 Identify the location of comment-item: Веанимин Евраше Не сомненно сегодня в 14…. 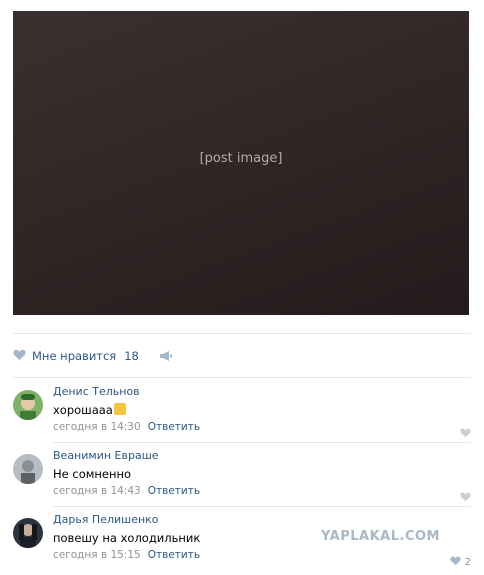
(242, 480).